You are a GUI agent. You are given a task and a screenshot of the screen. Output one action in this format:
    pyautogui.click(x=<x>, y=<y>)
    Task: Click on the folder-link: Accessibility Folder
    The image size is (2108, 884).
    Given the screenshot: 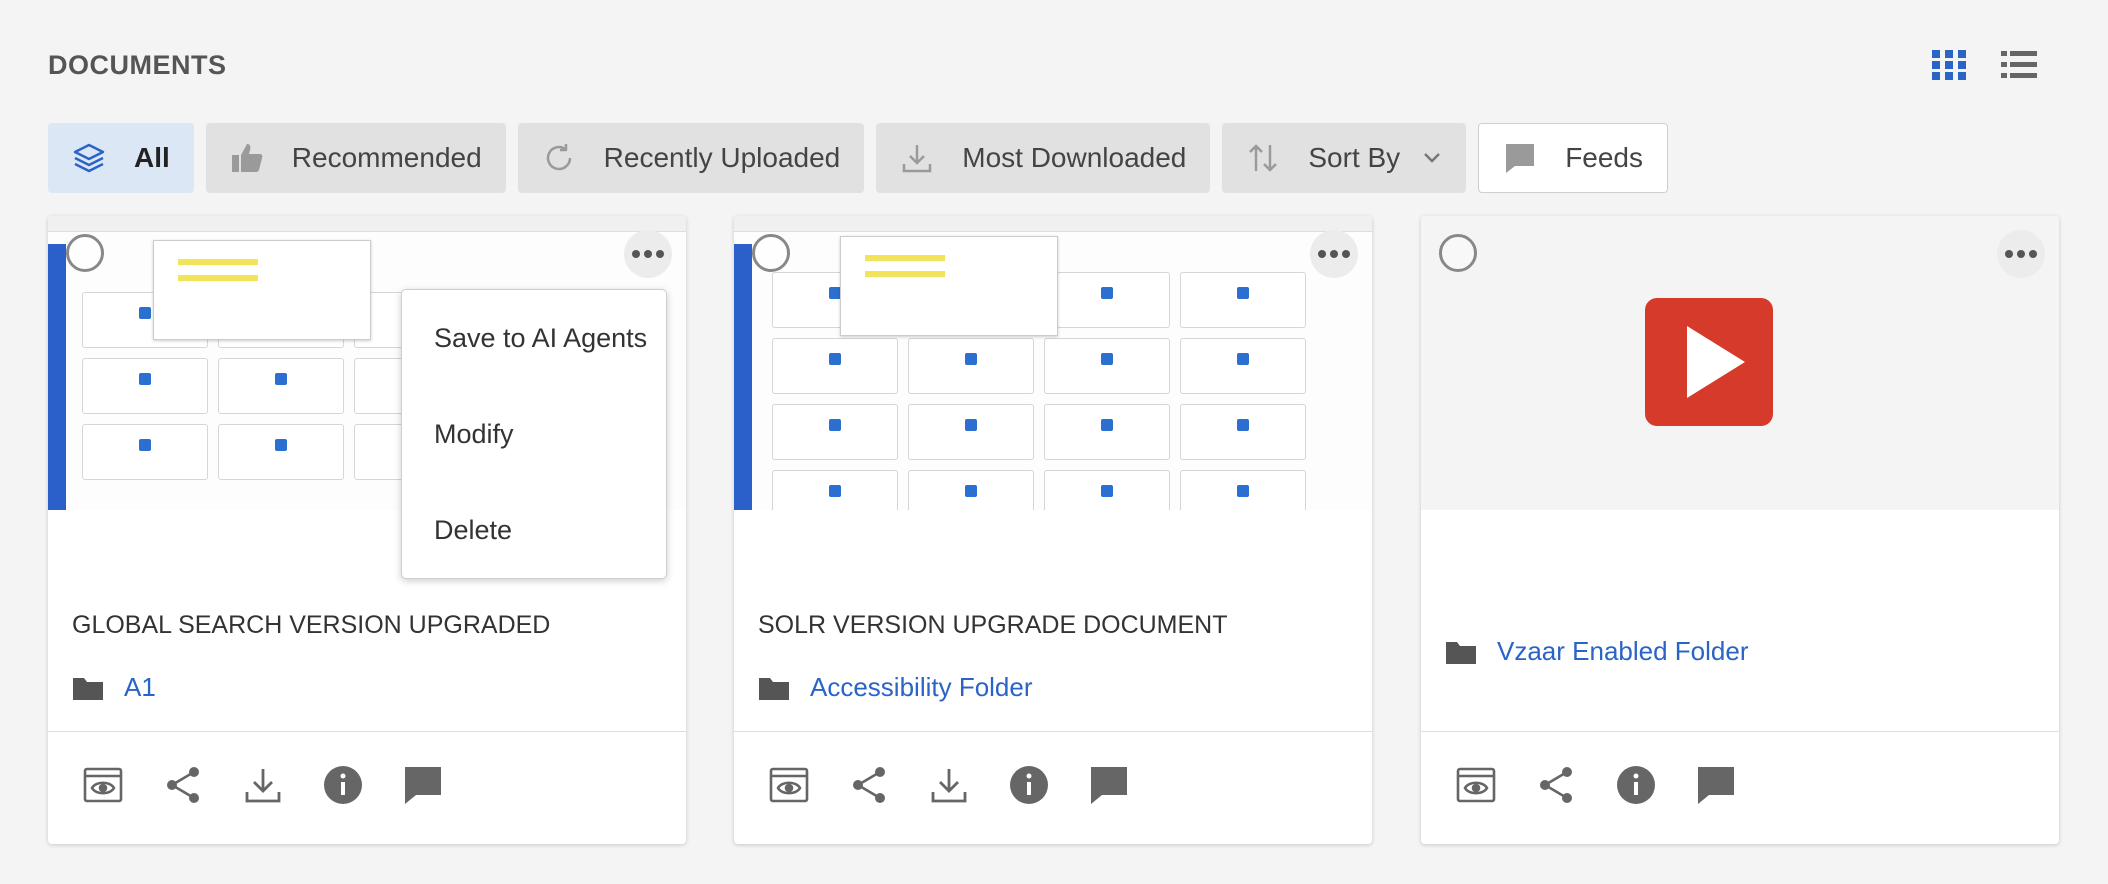 What is the action you would take?
    pyautogui.click(x=895, y=687)
    